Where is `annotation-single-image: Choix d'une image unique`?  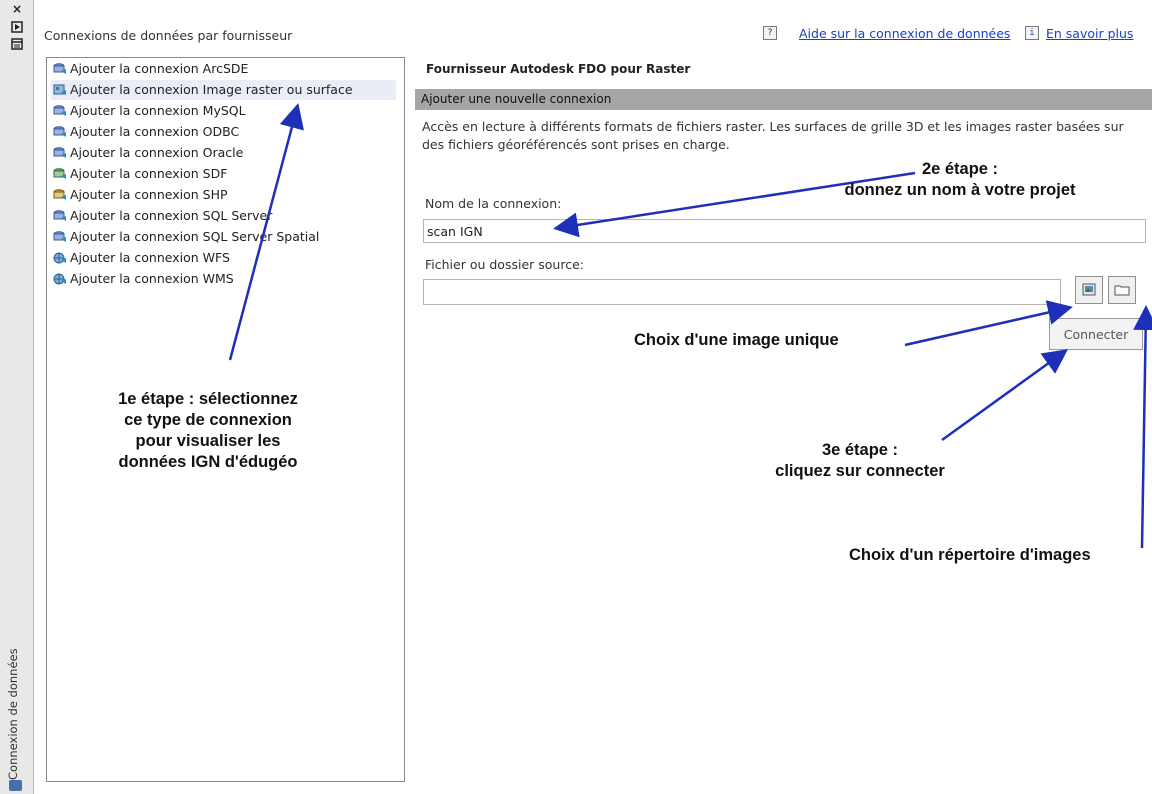
annotation-single-image: Choix d'une image unique is located at coordinates (736, 340).